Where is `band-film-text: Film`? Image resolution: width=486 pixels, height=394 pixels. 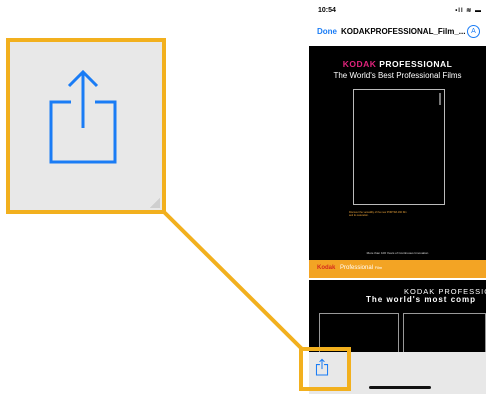
band-film-text: Film is located at coordinates (378, 267).